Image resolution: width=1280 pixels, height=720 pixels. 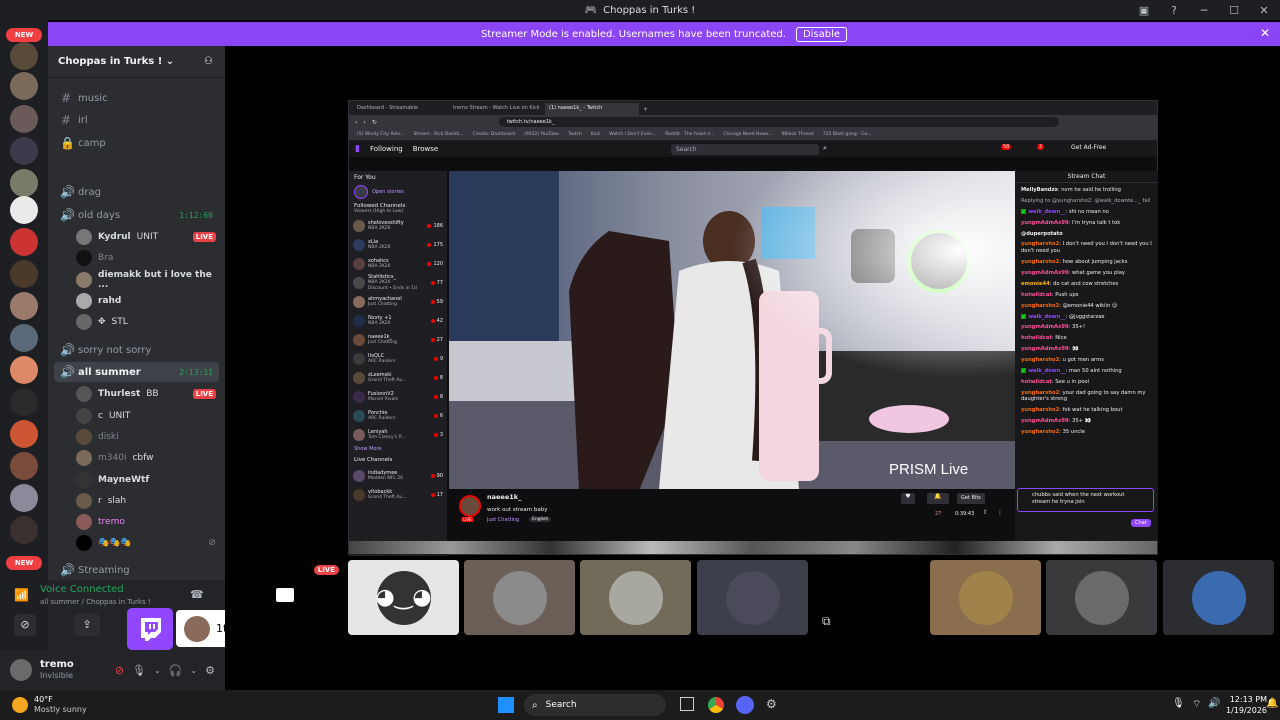 I want to click on bookmark: Twitch, so click(x=575, y=134).